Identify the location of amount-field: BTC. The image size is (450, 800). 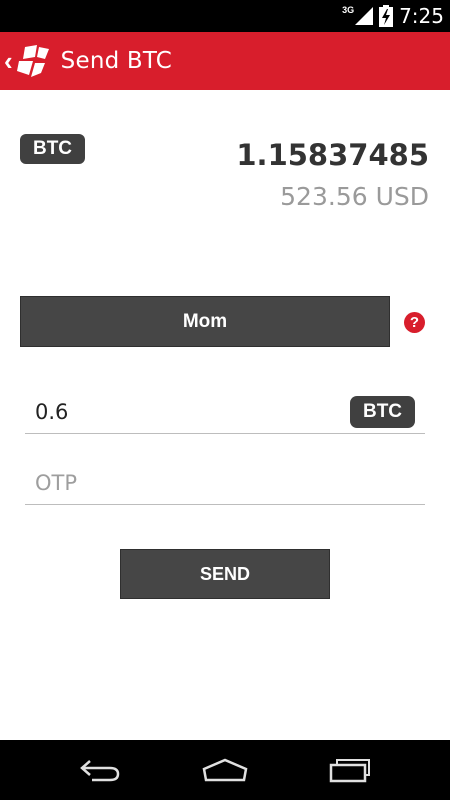
(225, 413).